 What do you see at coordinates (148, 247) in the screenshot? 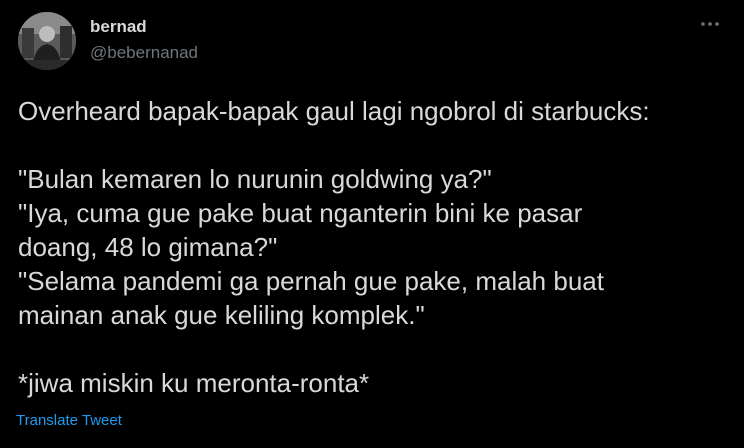
I see `tweet-line: doang, 48 lo gimana?"` at bounding box center [148, 247].